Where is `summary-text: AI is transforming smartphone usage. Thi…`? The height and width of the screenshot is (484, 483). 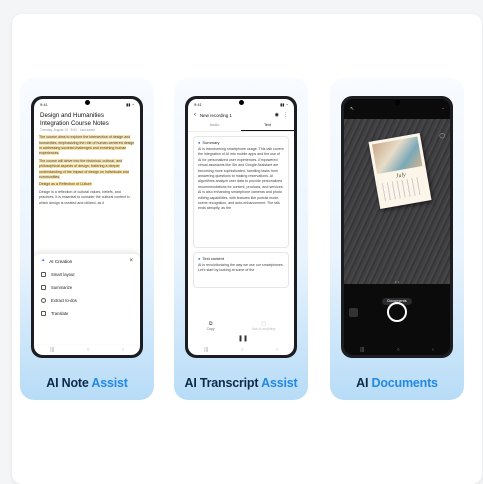 summary-text: AI is transforming smartphone usage. Thi… is located at coordinates (241, 179).